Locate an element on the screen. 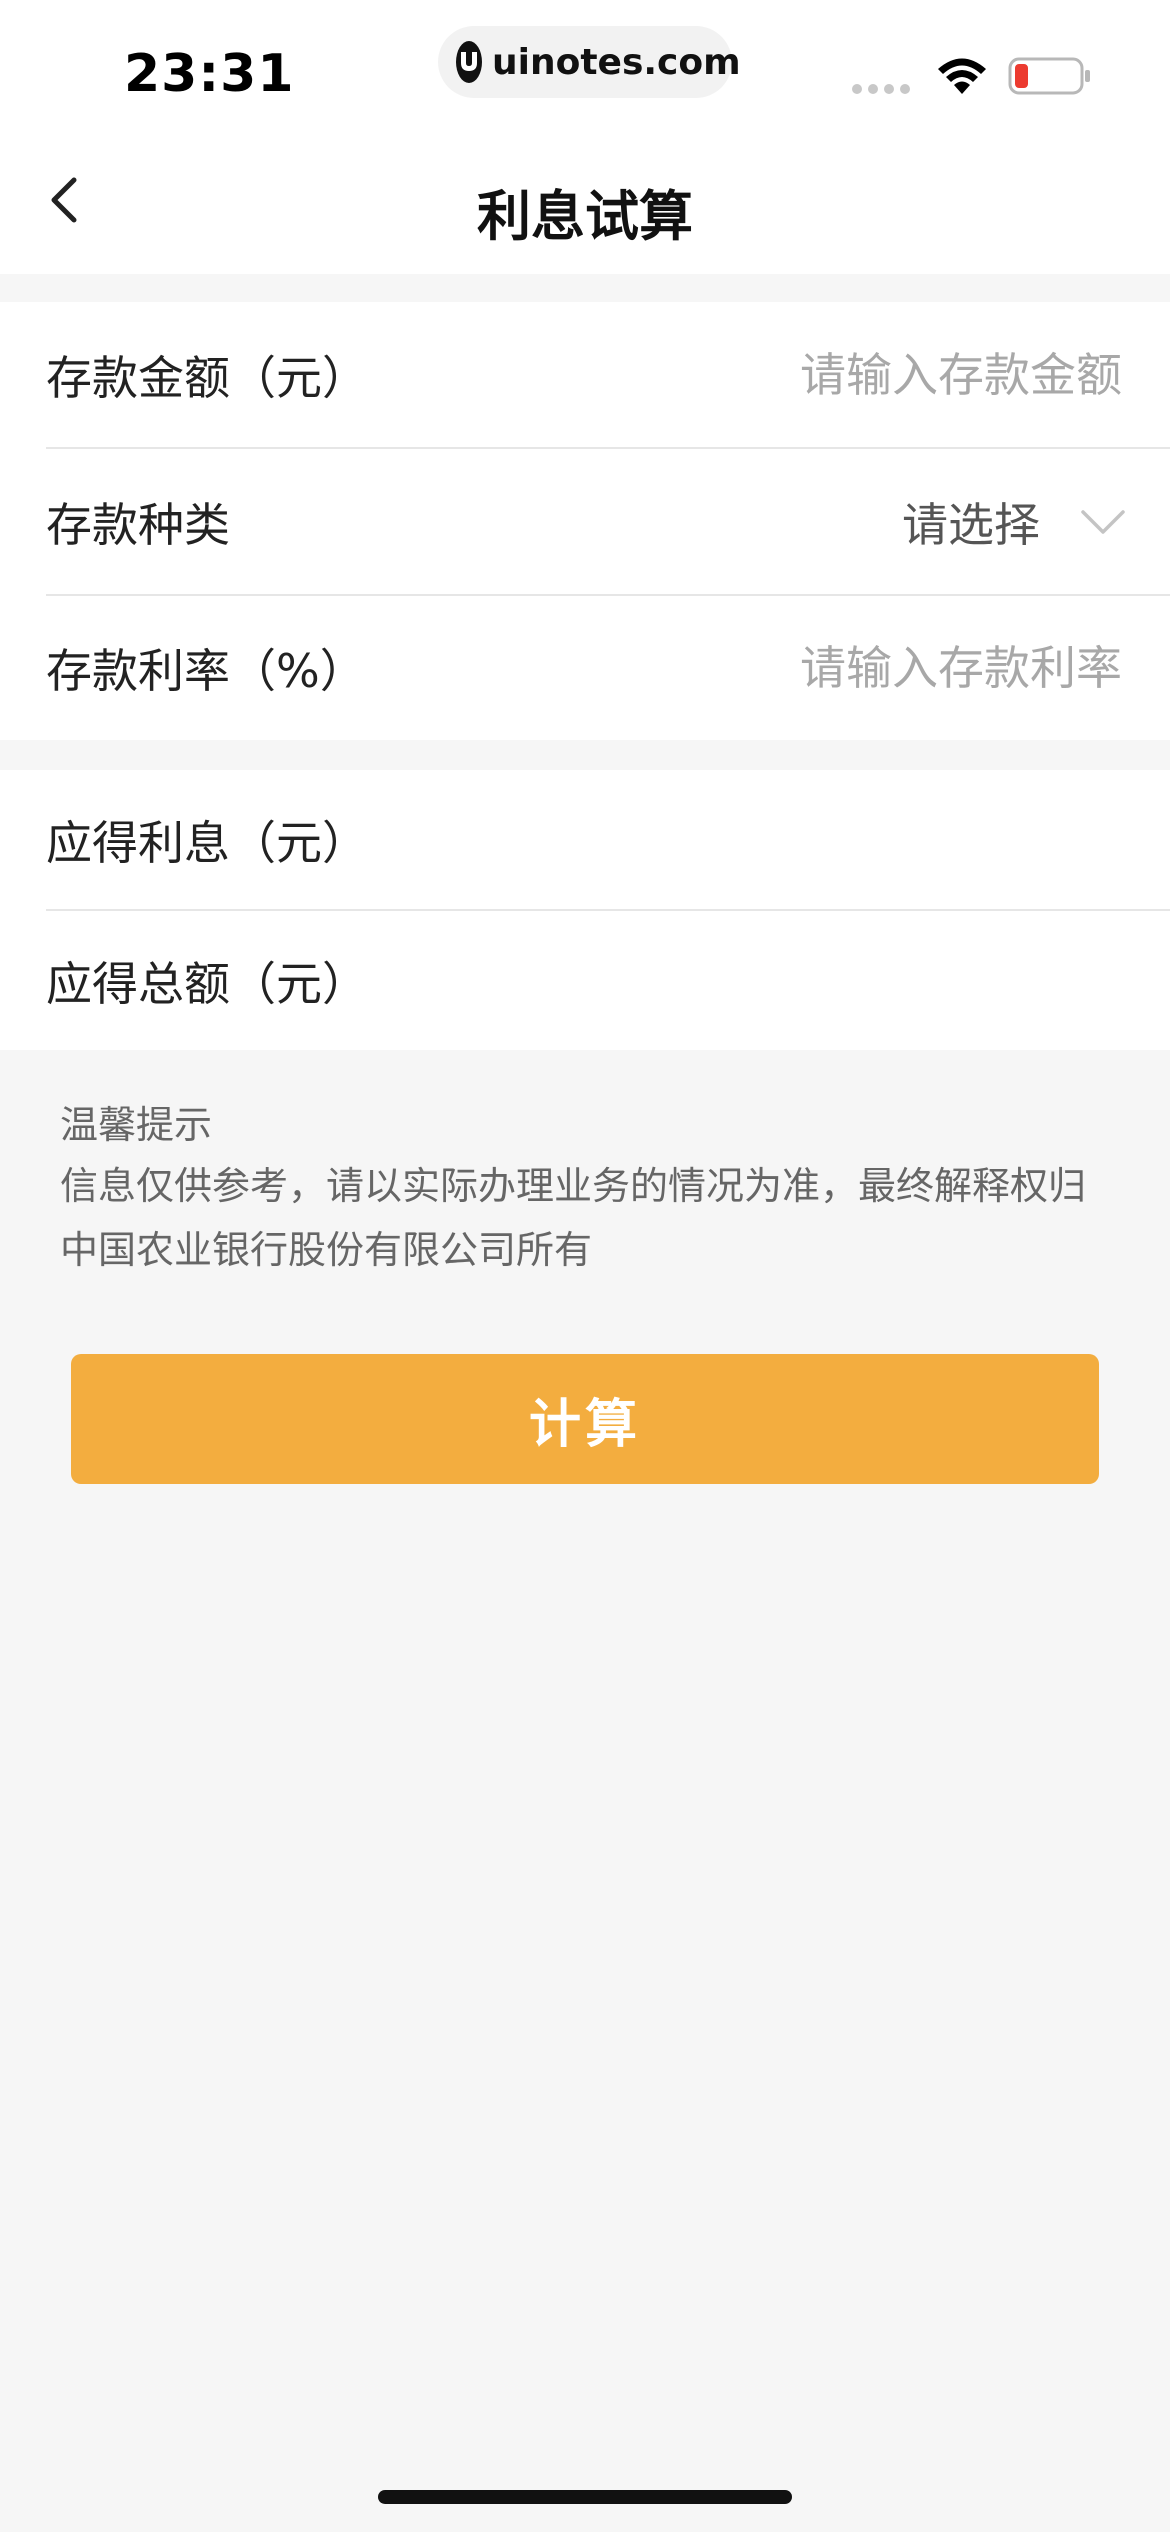  status-time: 23:31 is located at coordinates (209, 74).